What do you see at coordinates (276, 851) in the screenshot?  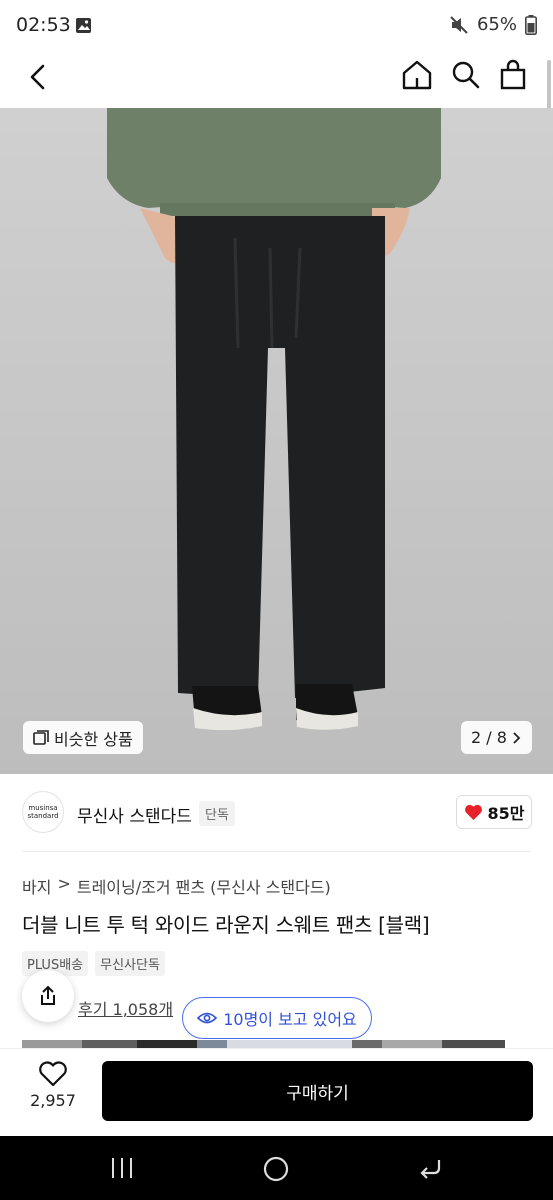 I see `divider` at bounding box center [276, 851].